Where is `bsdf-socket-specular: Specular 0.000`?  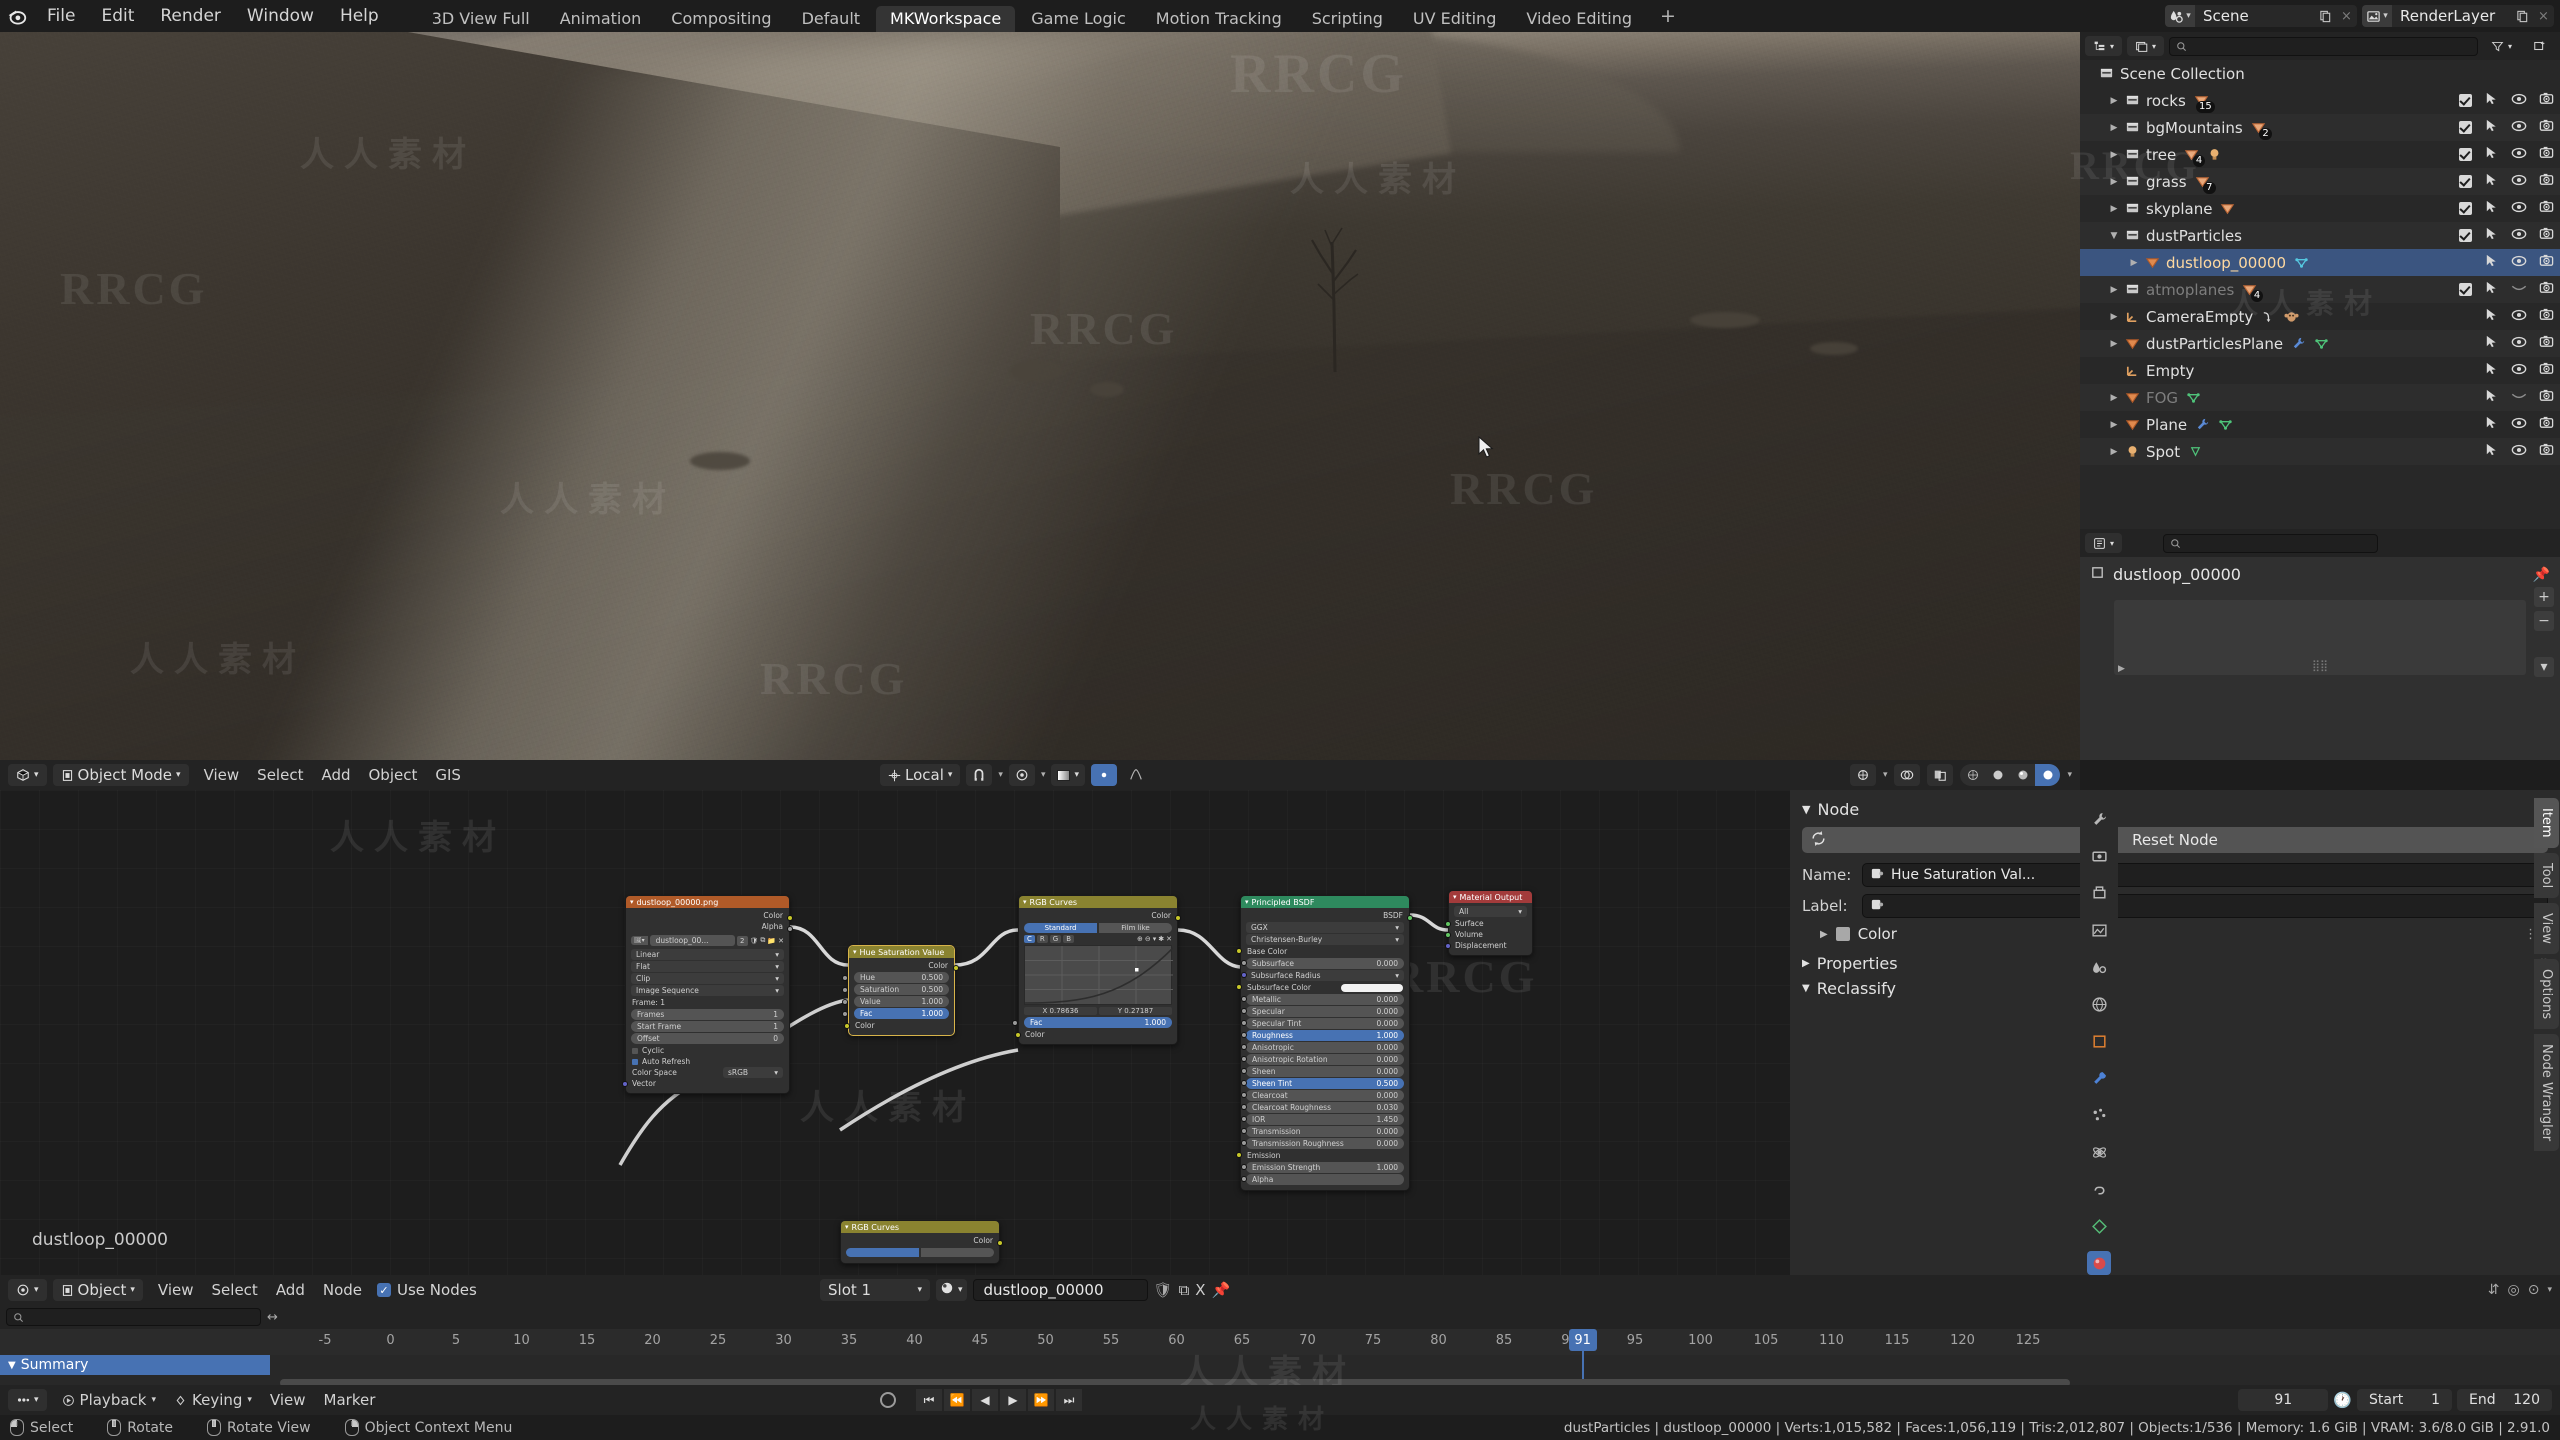 bsdf-socket-specular: Specular 0.000 is located at coordinates (1322, 1011).